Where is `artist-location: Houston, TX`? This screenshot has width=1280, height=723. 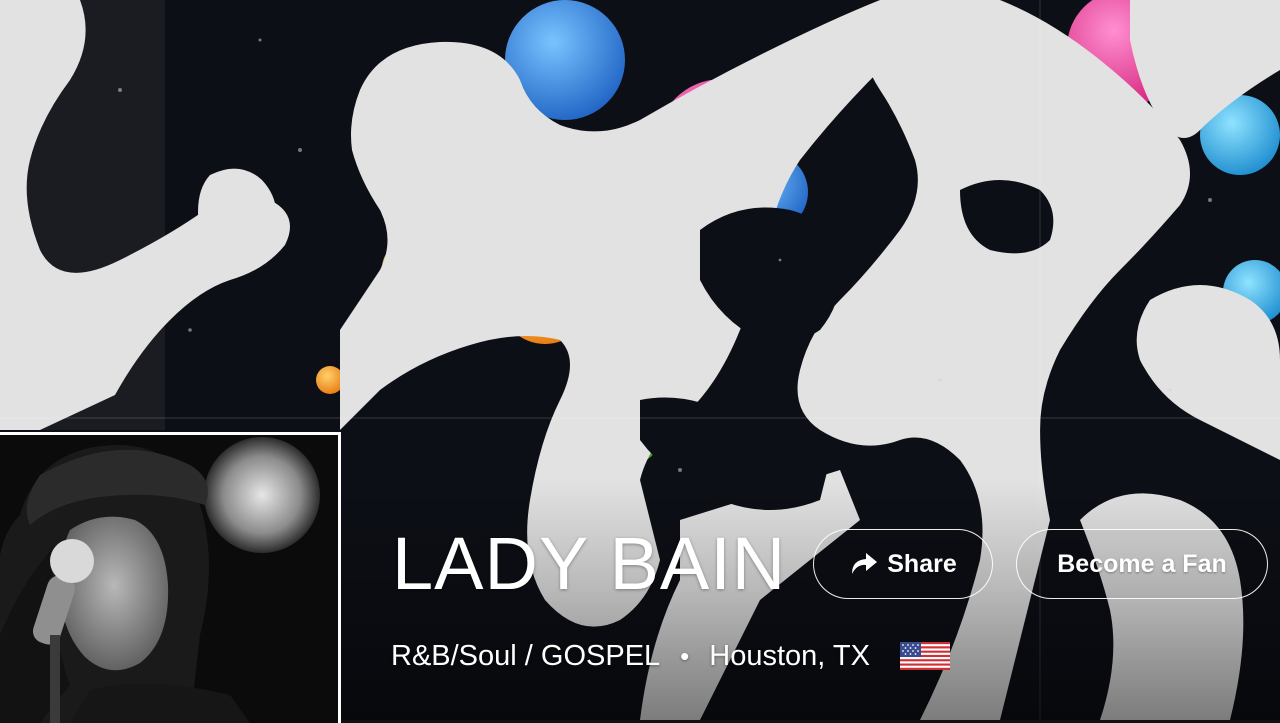 artist-location: Houston, TX is located at coordinates (789, 656).